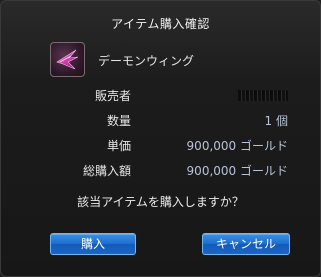  What do you see at coordinates (161, 146) in the screenshot?
I see `unit-price-row: 単価 900,000 ゴールド` at bounding box center [161, 146].